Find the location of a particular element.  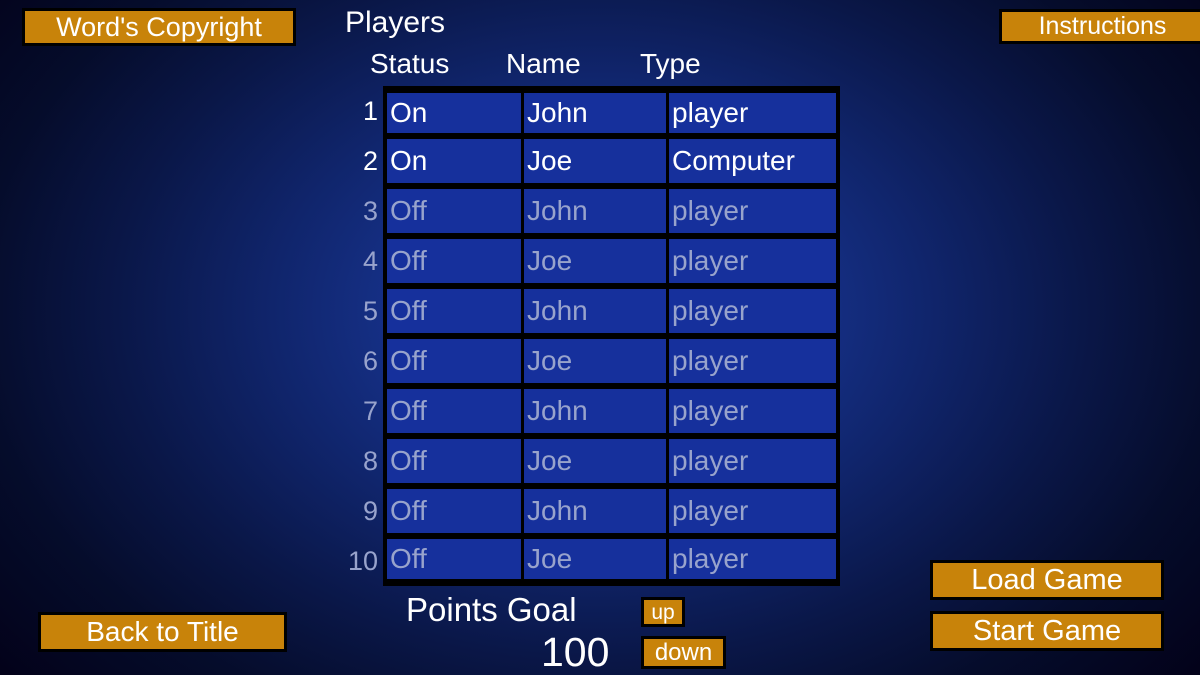

row-number: 3 is located at coordinates (370, 210).